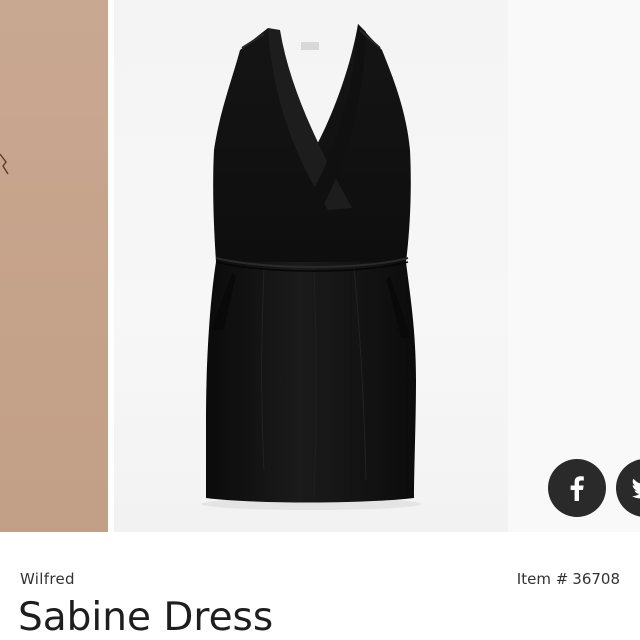 The width and height of the screenshot is (640, 640). I want to click on product-item-number: Item #36708, so click(568, 579).